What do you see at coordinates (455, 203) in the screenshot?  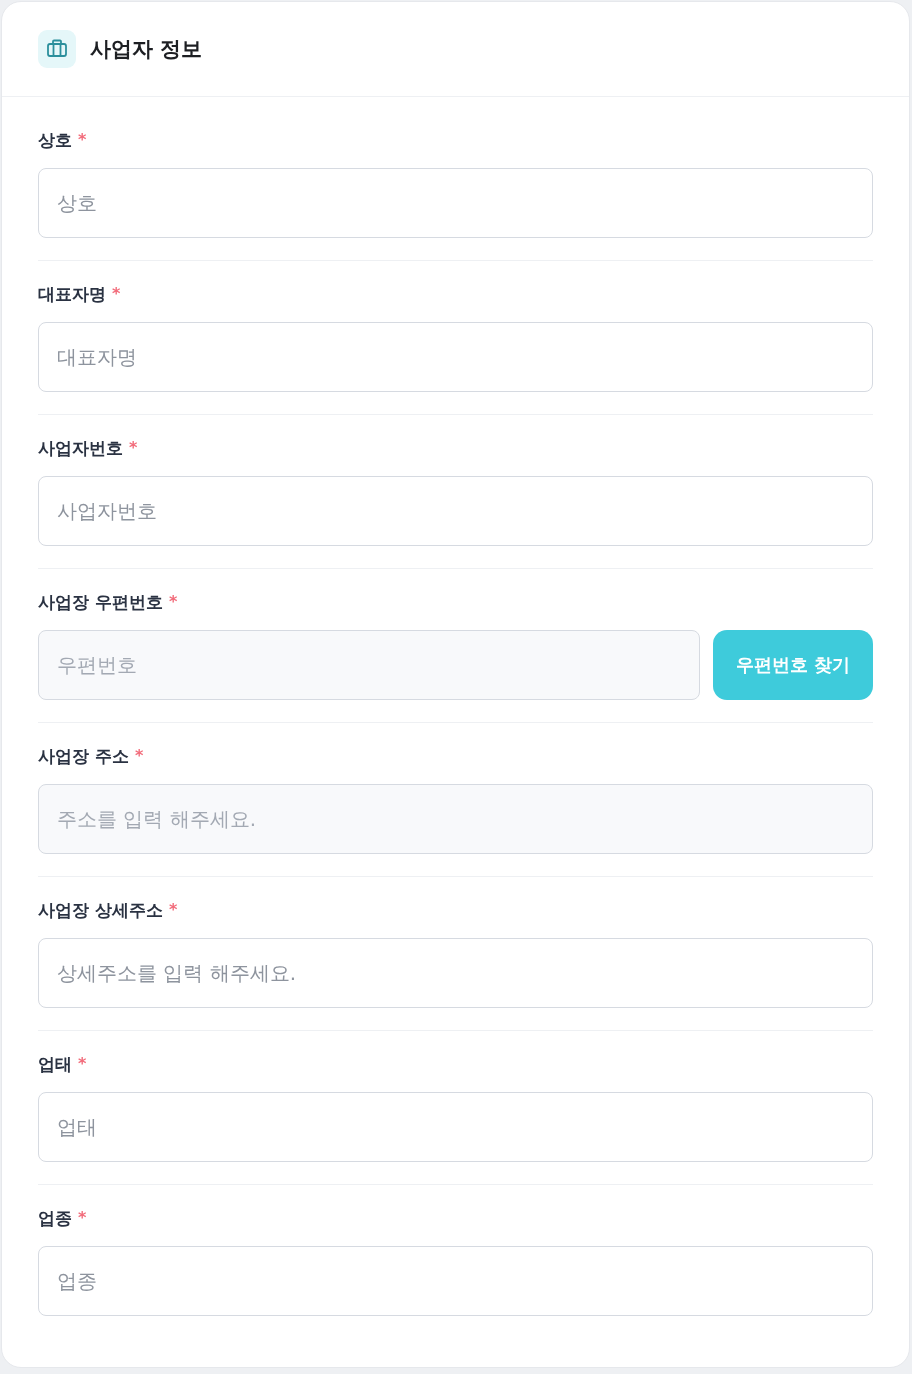 I see `input-field: 상호` at bounding box center [455, 203].